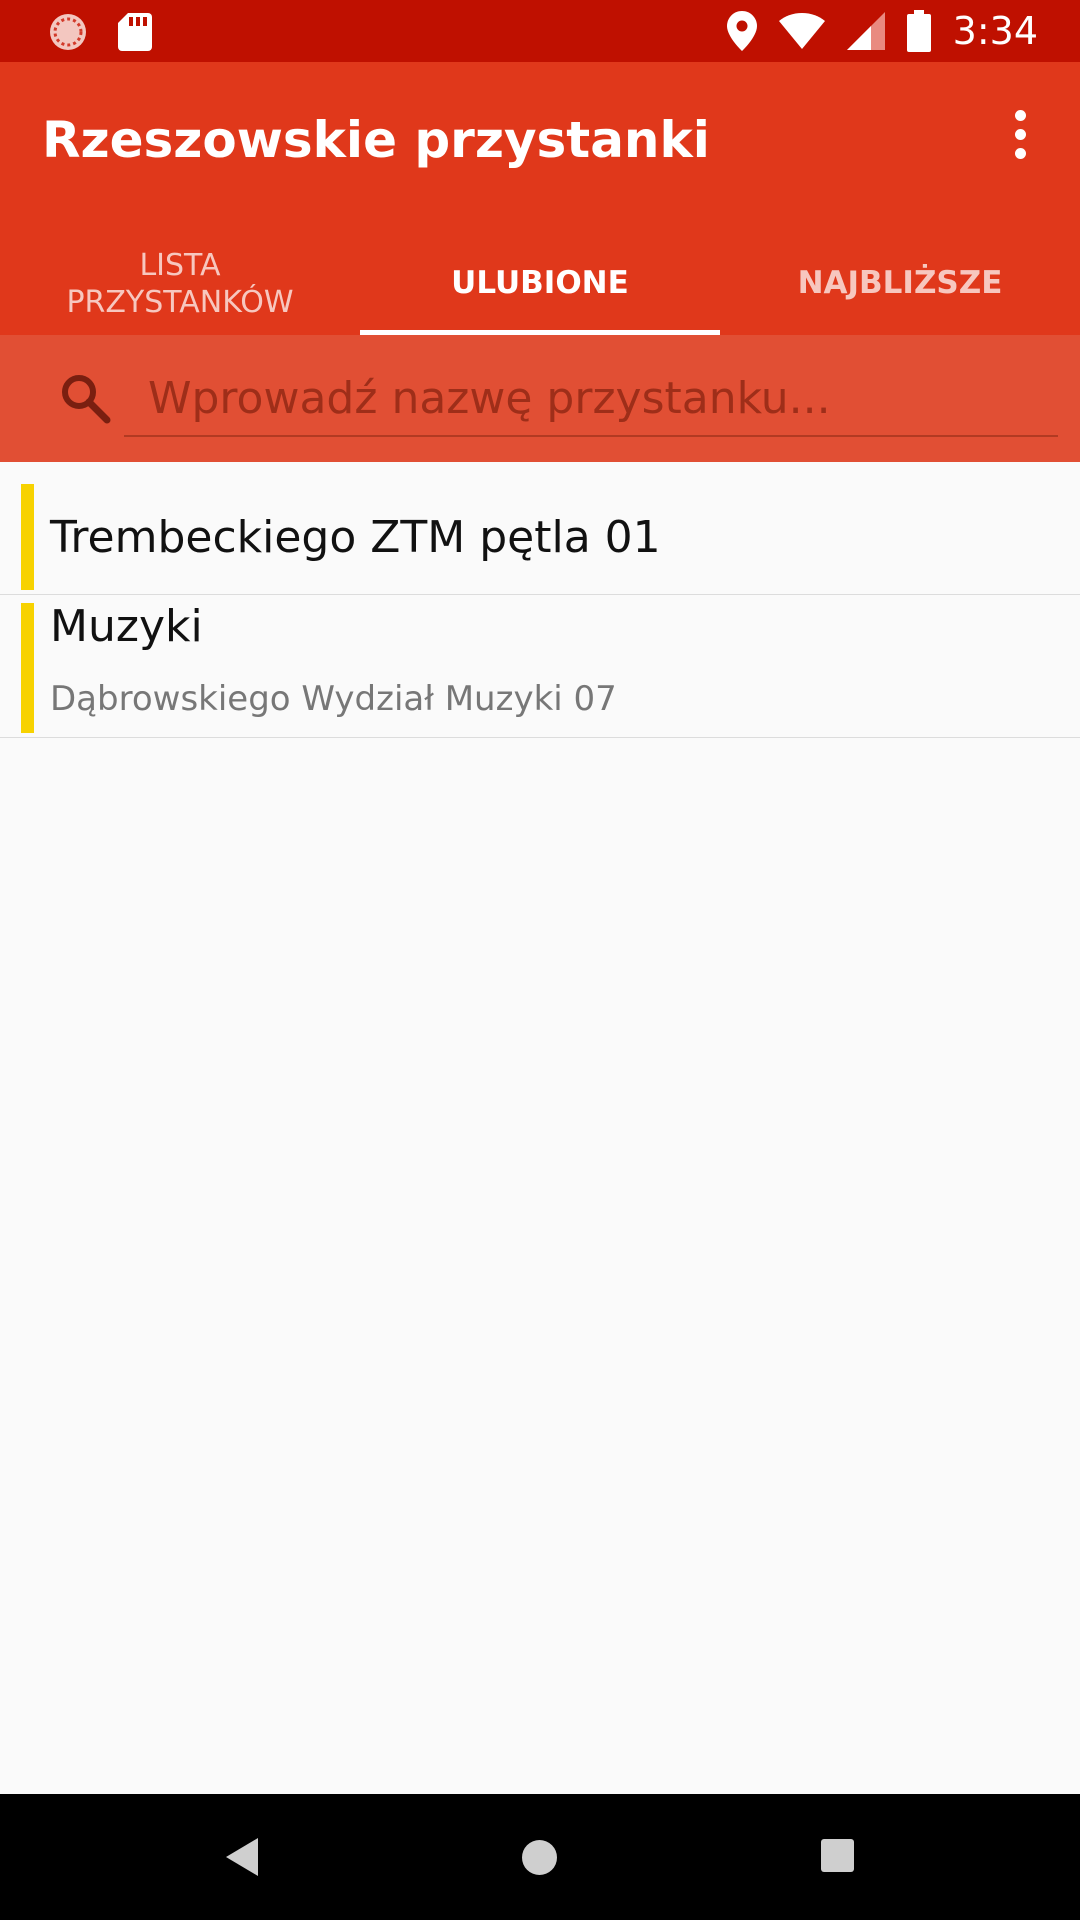  I want to click on tab-favorites-label: ULUBIONE, so click(540, 283).